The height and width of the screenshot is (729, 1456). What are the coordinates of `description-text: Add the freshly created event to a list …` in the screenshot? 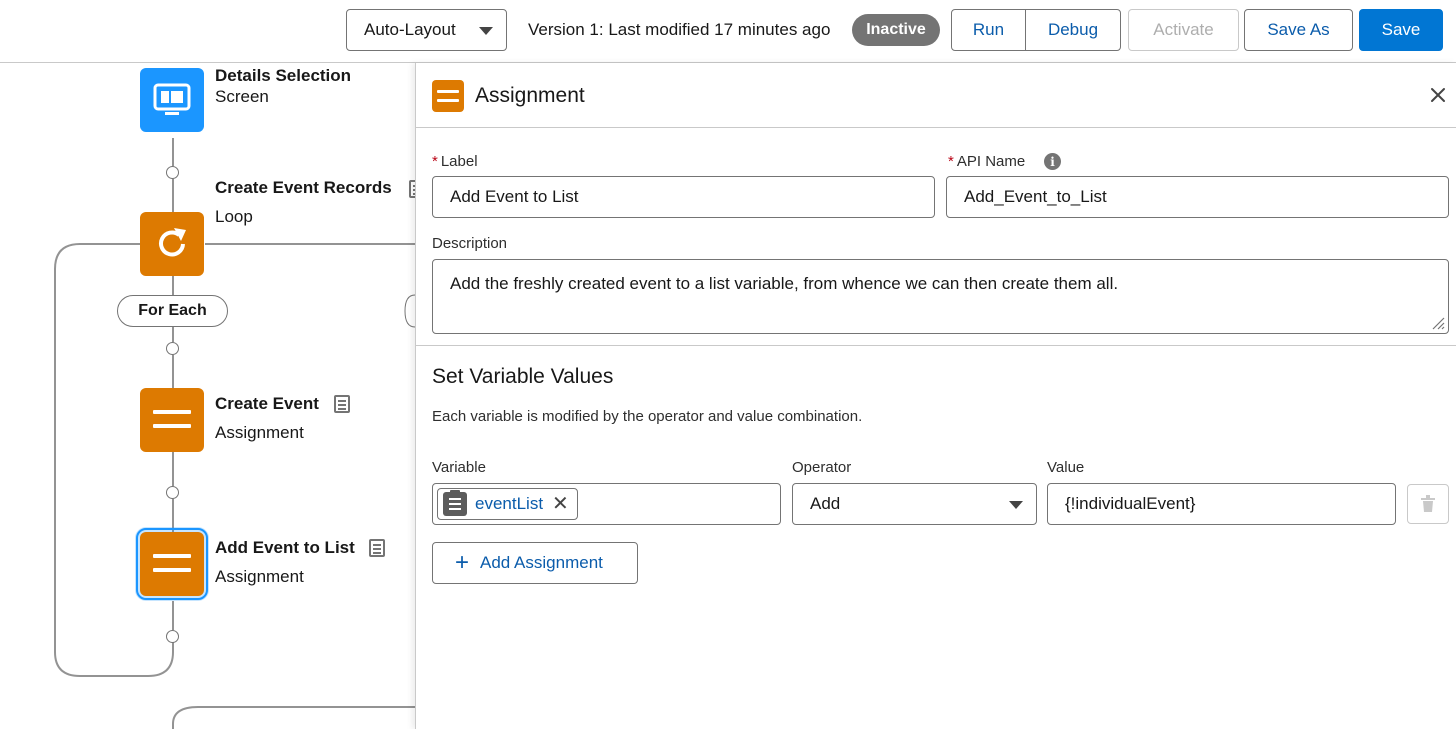 It's located at (784, 283).